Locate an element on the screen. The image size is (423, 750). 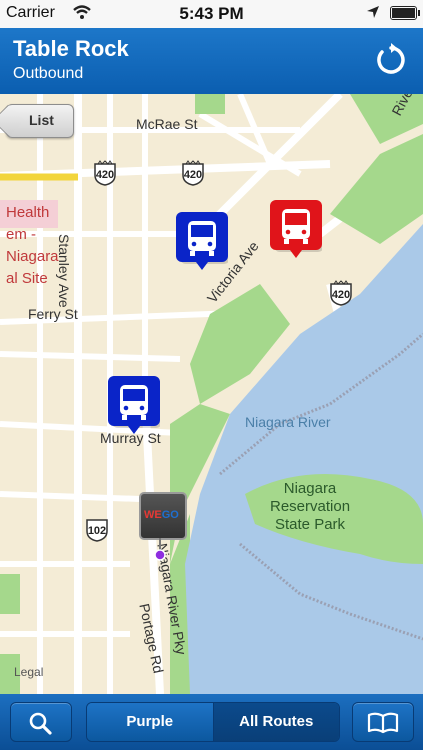
navigation-bar: Table Rock Outbound is located at coordinates (211, 61).